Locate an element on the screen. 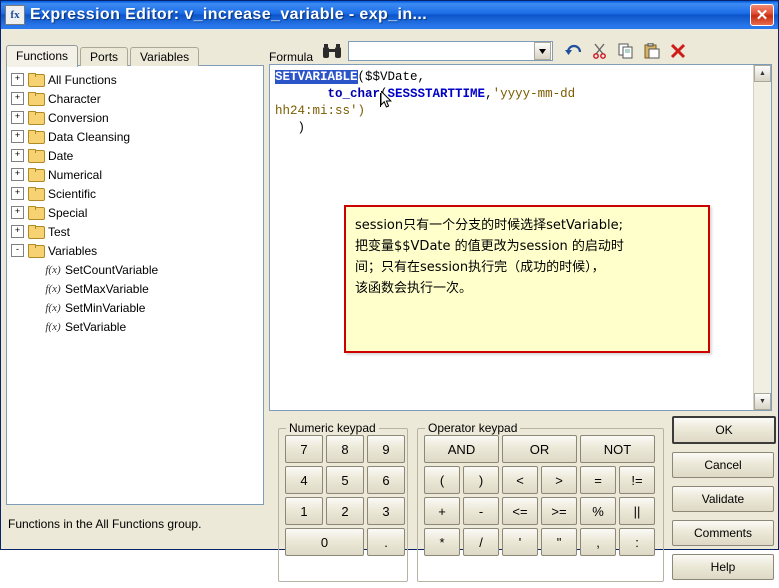 This screenshot has height=588, width=779. undo-button is located at coordinates (574, 51).